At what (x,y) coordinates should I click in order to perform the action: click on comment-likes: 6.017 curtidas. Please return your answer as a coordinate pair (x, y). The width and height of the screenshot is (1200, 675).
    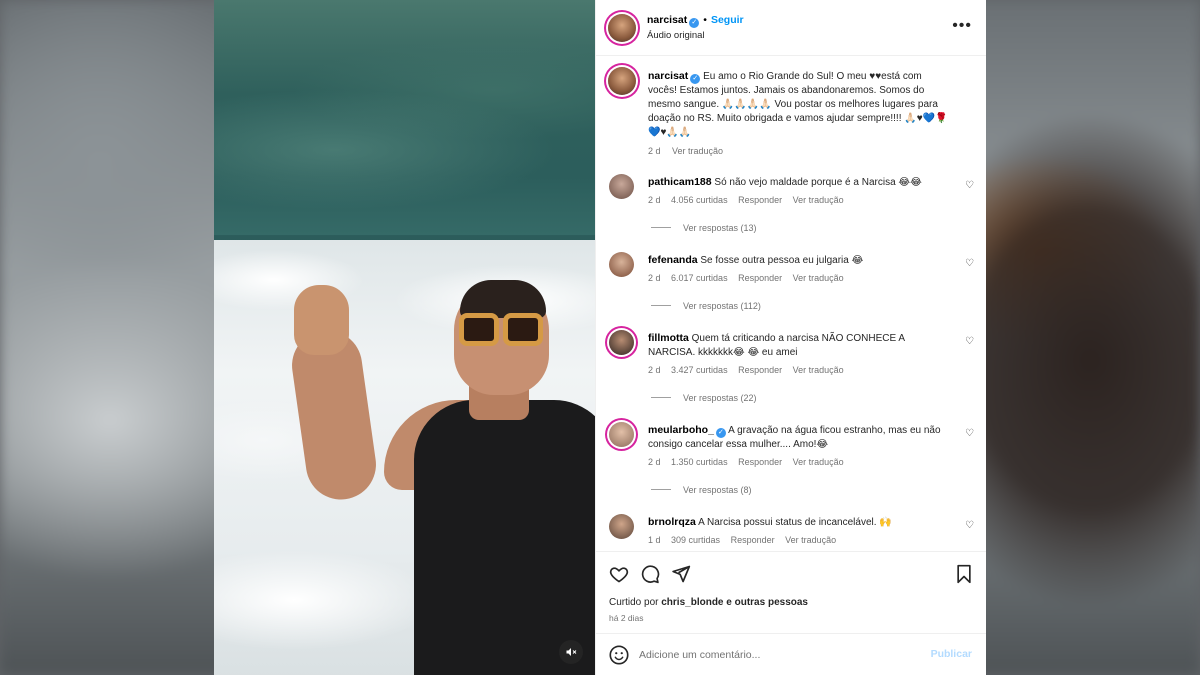
    Looking at the image, I should click on (699, 278).